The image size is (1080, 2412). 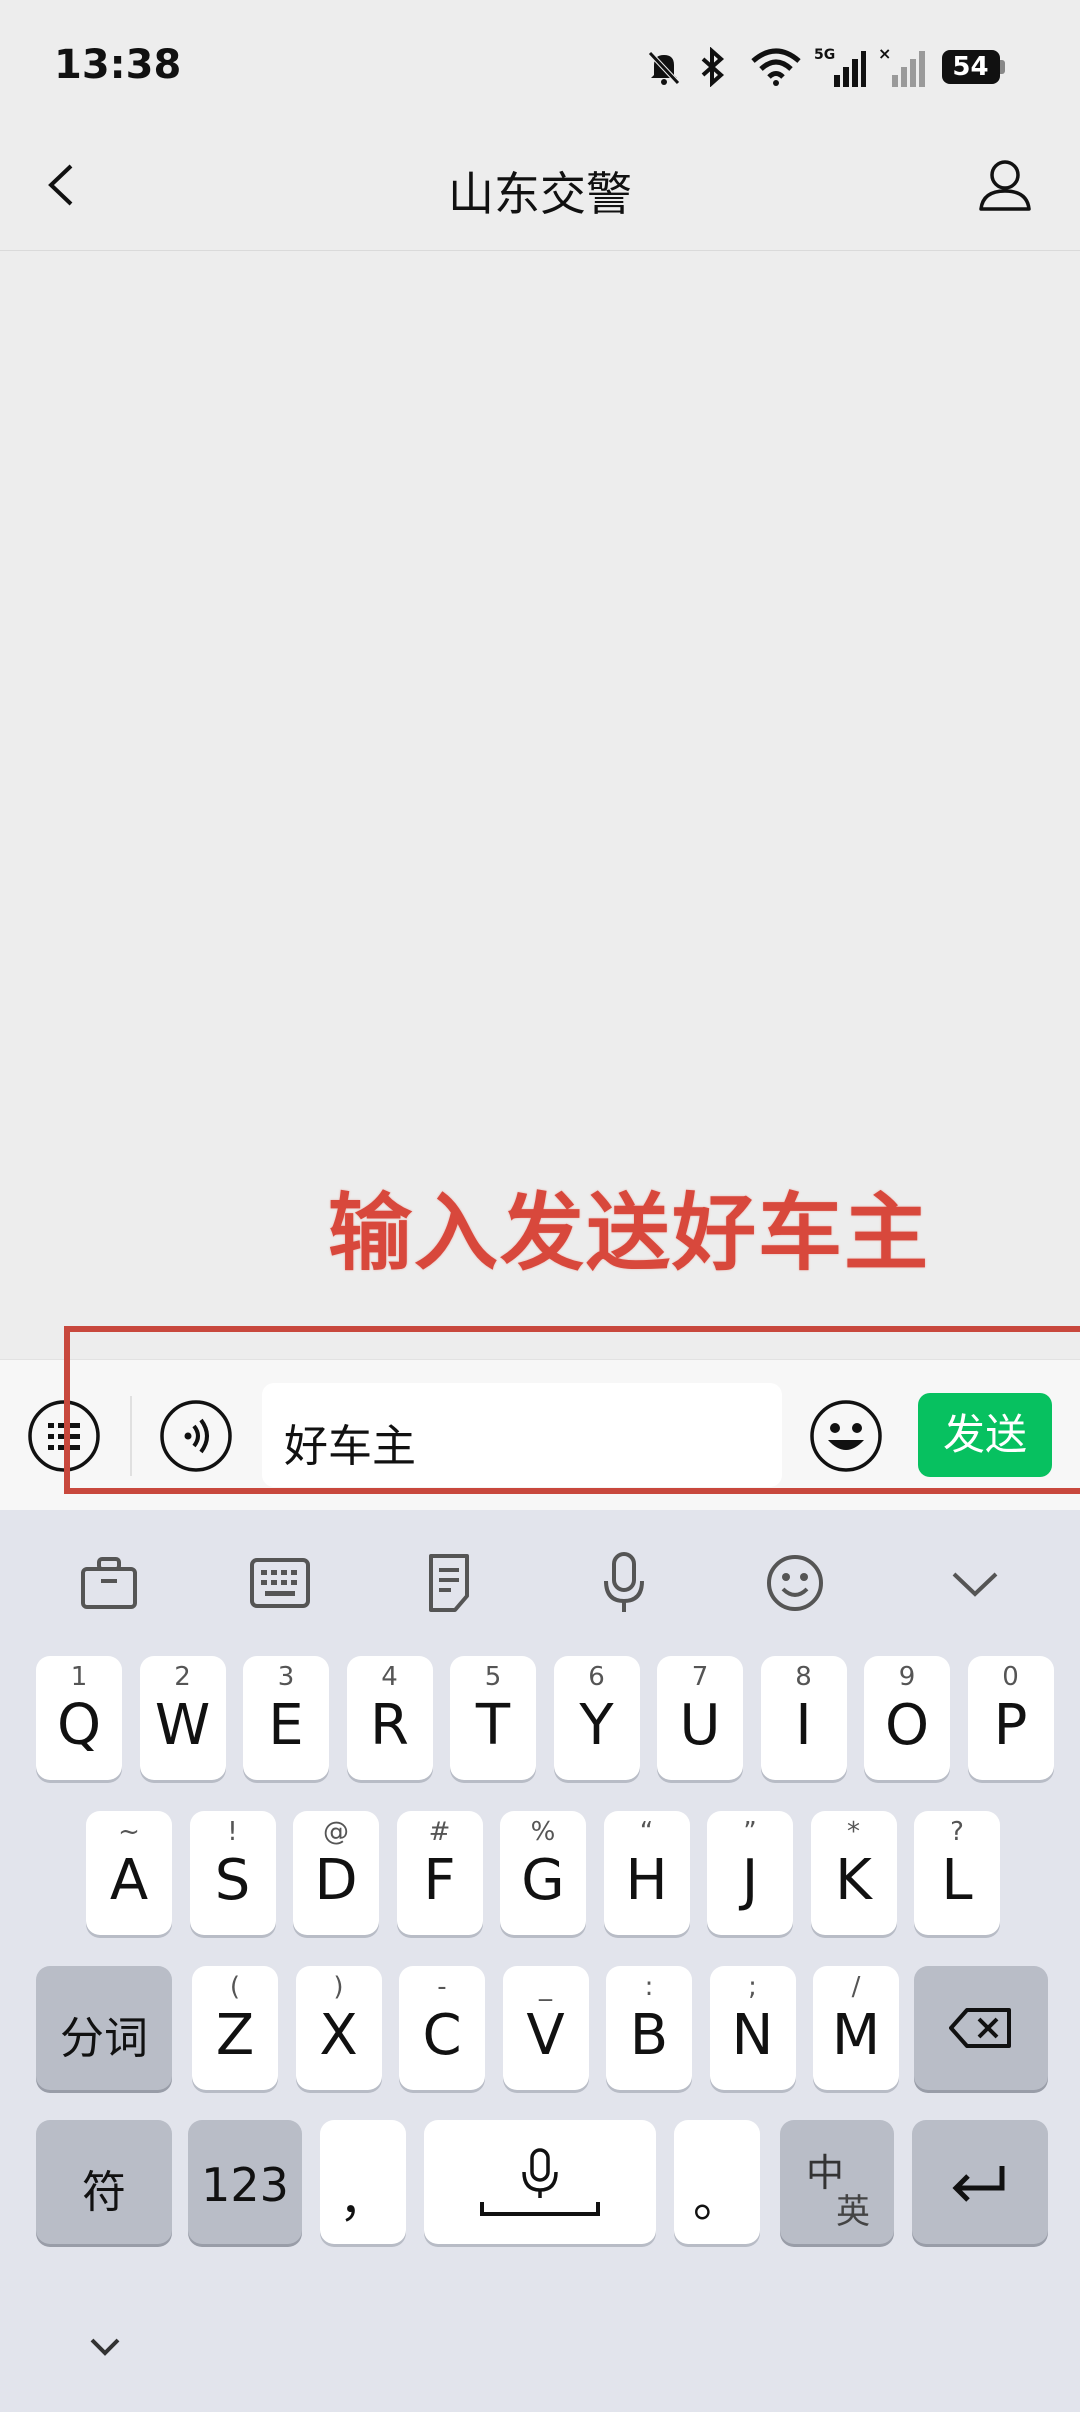 I want to click on key-letter: N, so click(x=752, y=2036).